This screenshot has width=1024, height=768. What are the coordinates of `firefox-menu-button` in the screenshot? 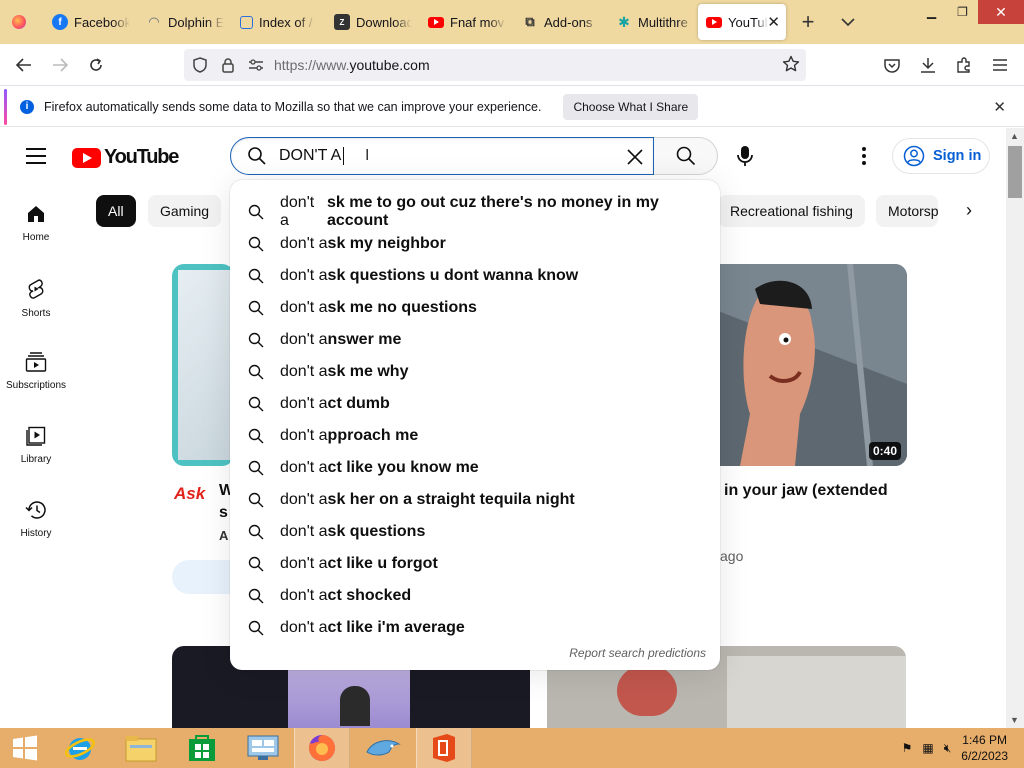 It's located at (19, 22).